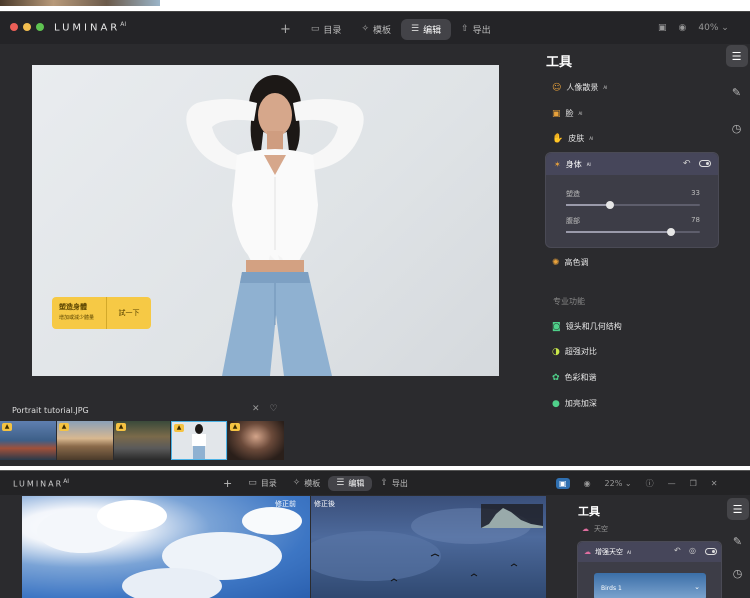  I want to click on title-bar: LUMINARAI + ▭ 目录 ✧ 模板 ☰ 编辑 ⇧ 导出 ▣ ◉, so click(375, 483).